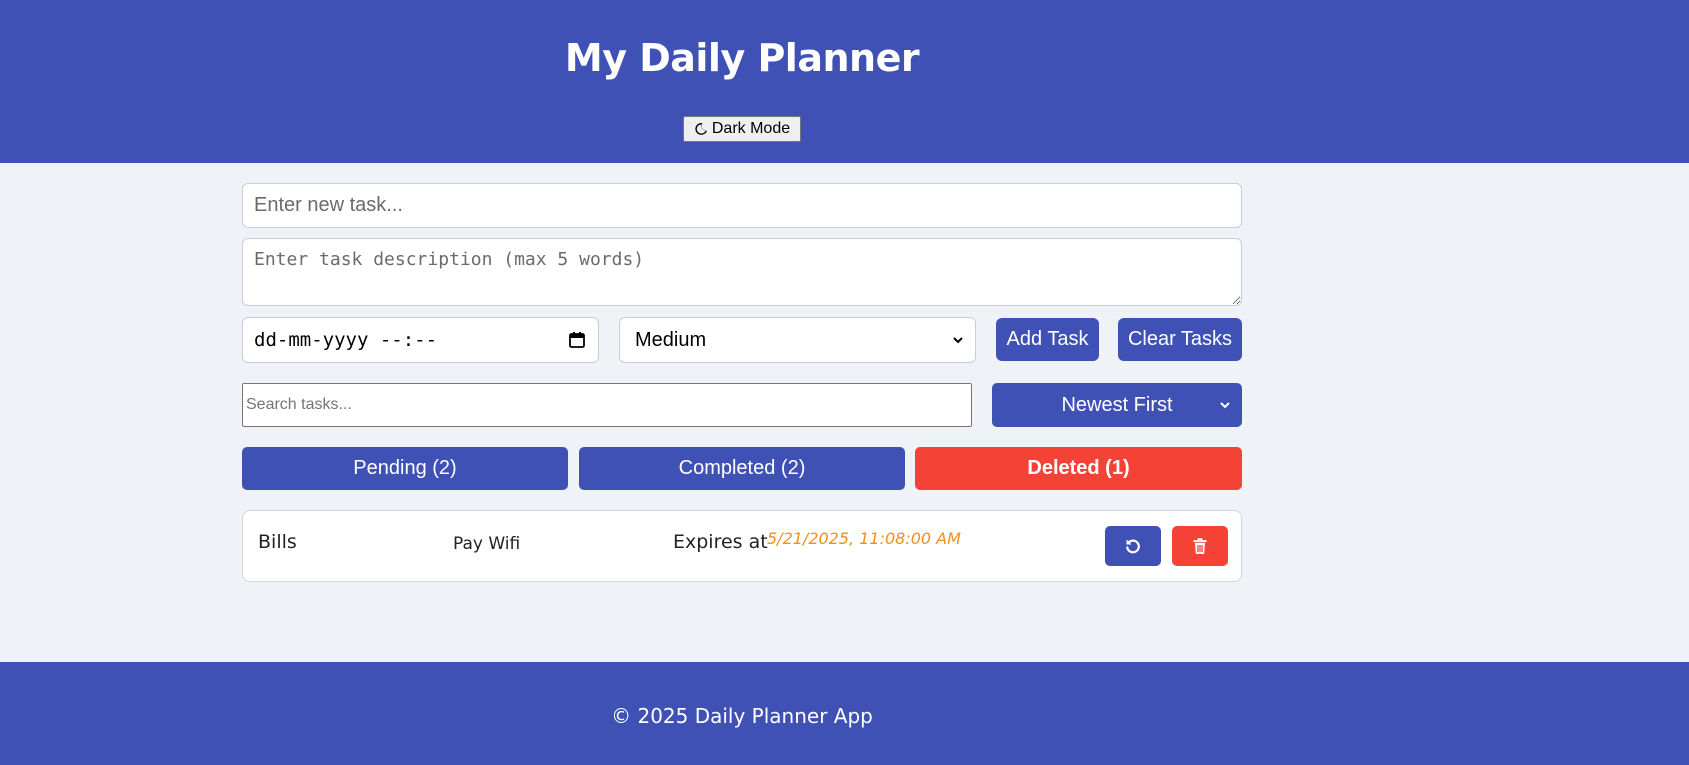 The width and height of the screenshot is (1689, 765). I want to click on priority-select: Medium, so click(797, 340).